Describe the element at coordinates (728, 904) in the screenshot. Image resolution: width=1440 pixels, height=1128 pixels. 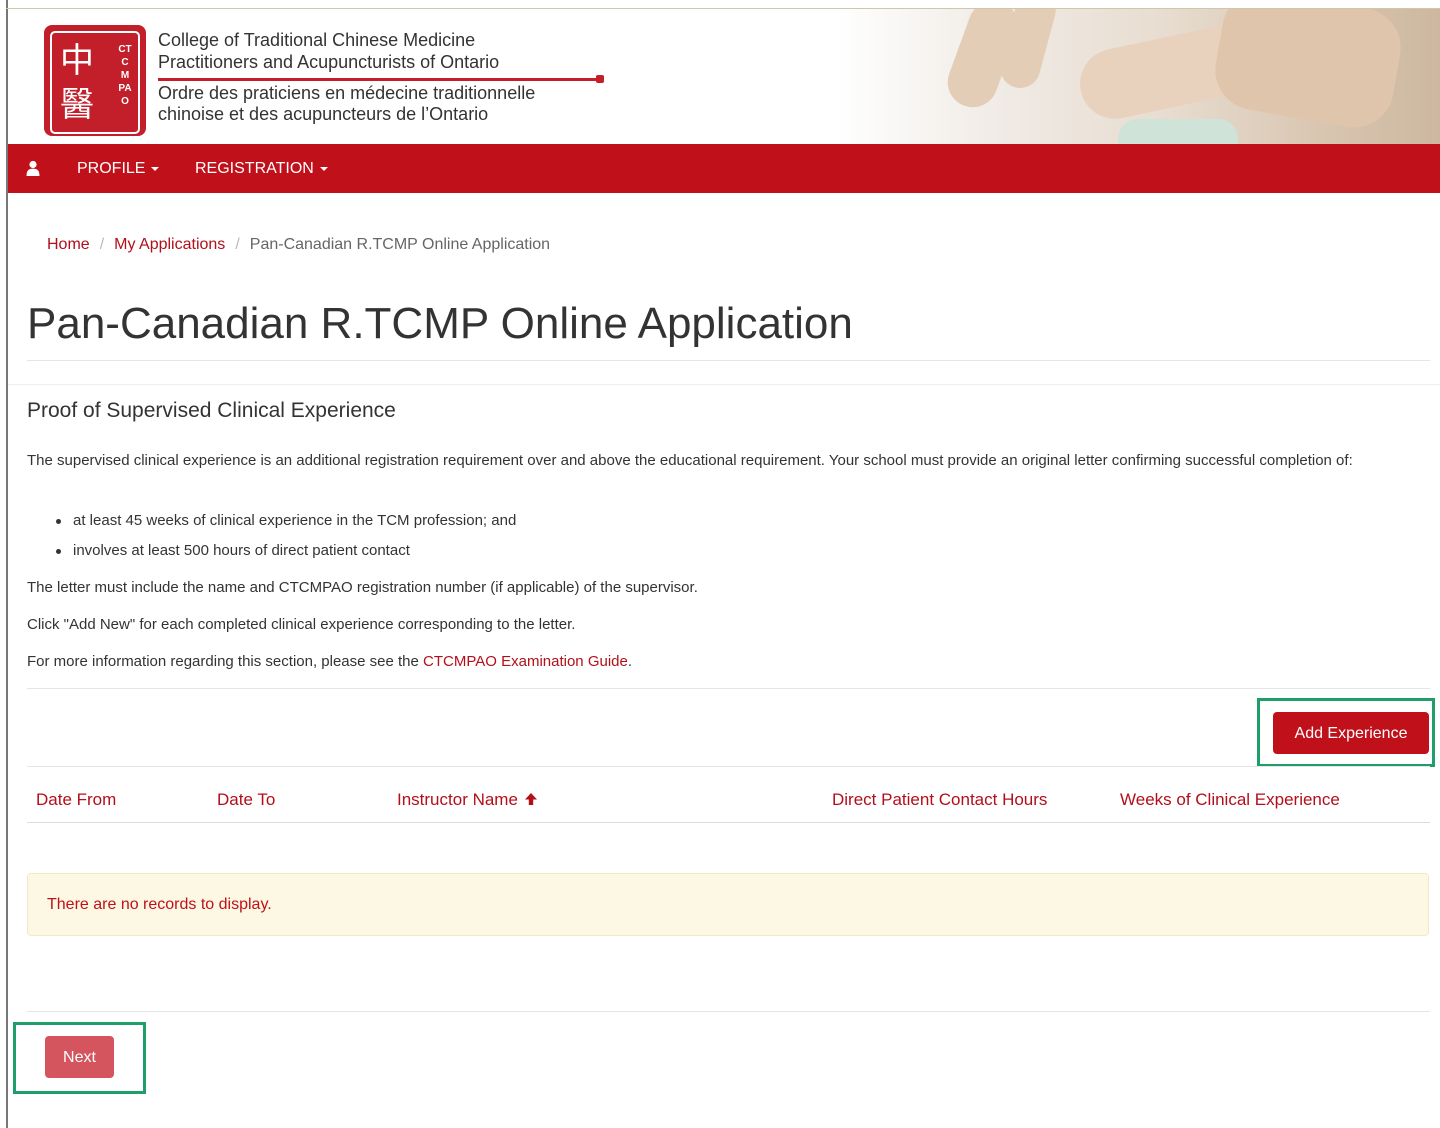
I see `empty-records-alert: There are no records to display.` at that location.